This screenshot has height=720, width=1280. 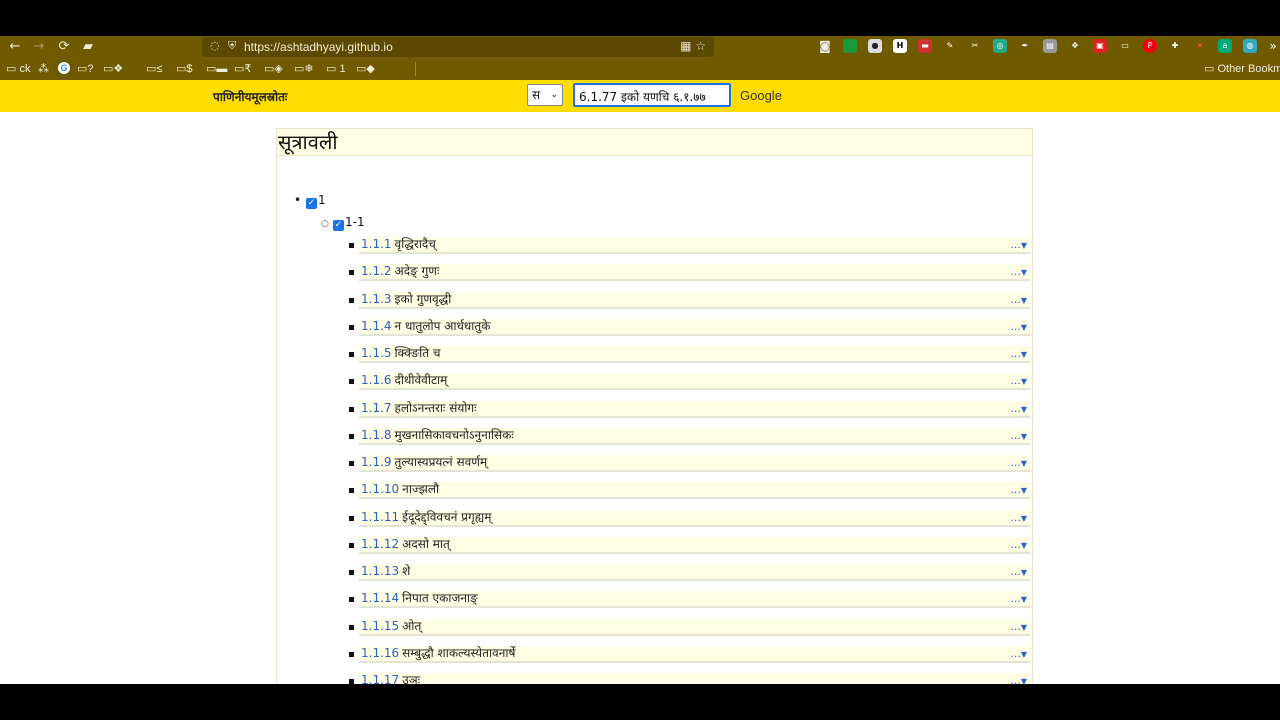 I want to click on extension-leaf-icon: ✎, so click(x=950, y=46).